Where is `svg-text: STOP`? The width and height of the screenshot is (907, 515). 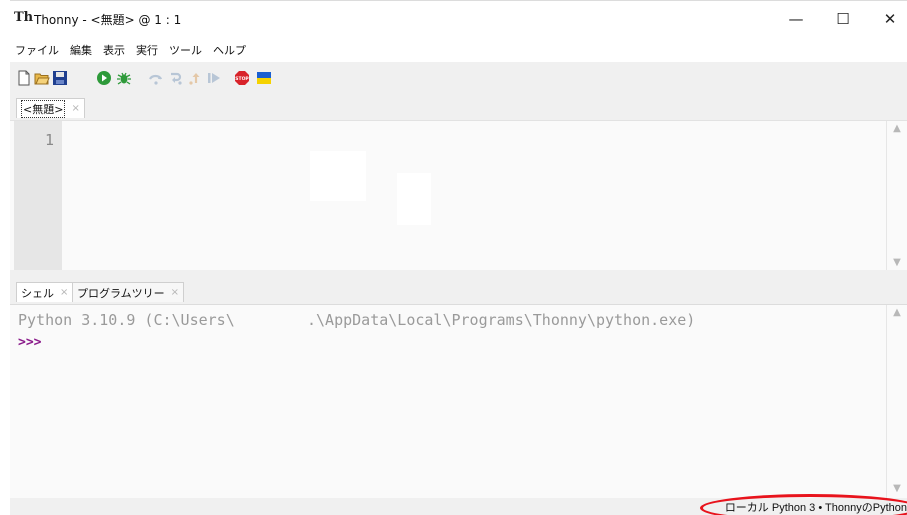
svg-text: STOP is located at coordinates (242, 79).